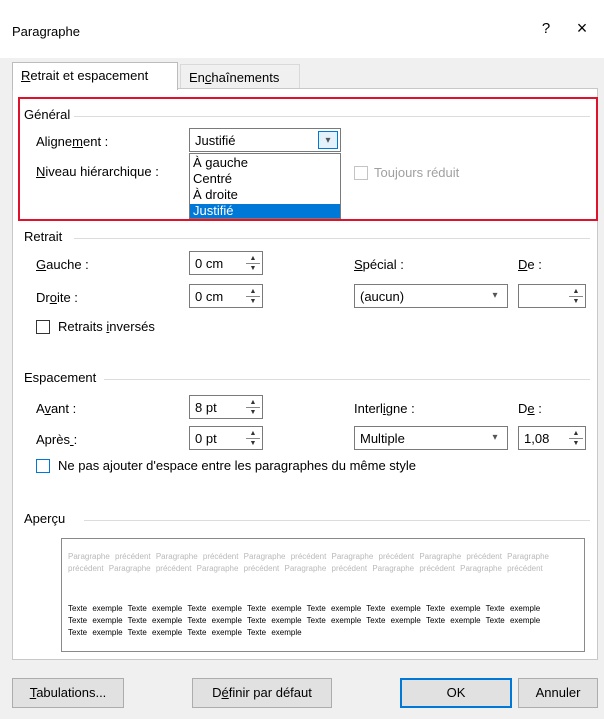 The width and height of the screenshot is (604, 719). I want to click on option-justify: Justifié, so click(265, 211).